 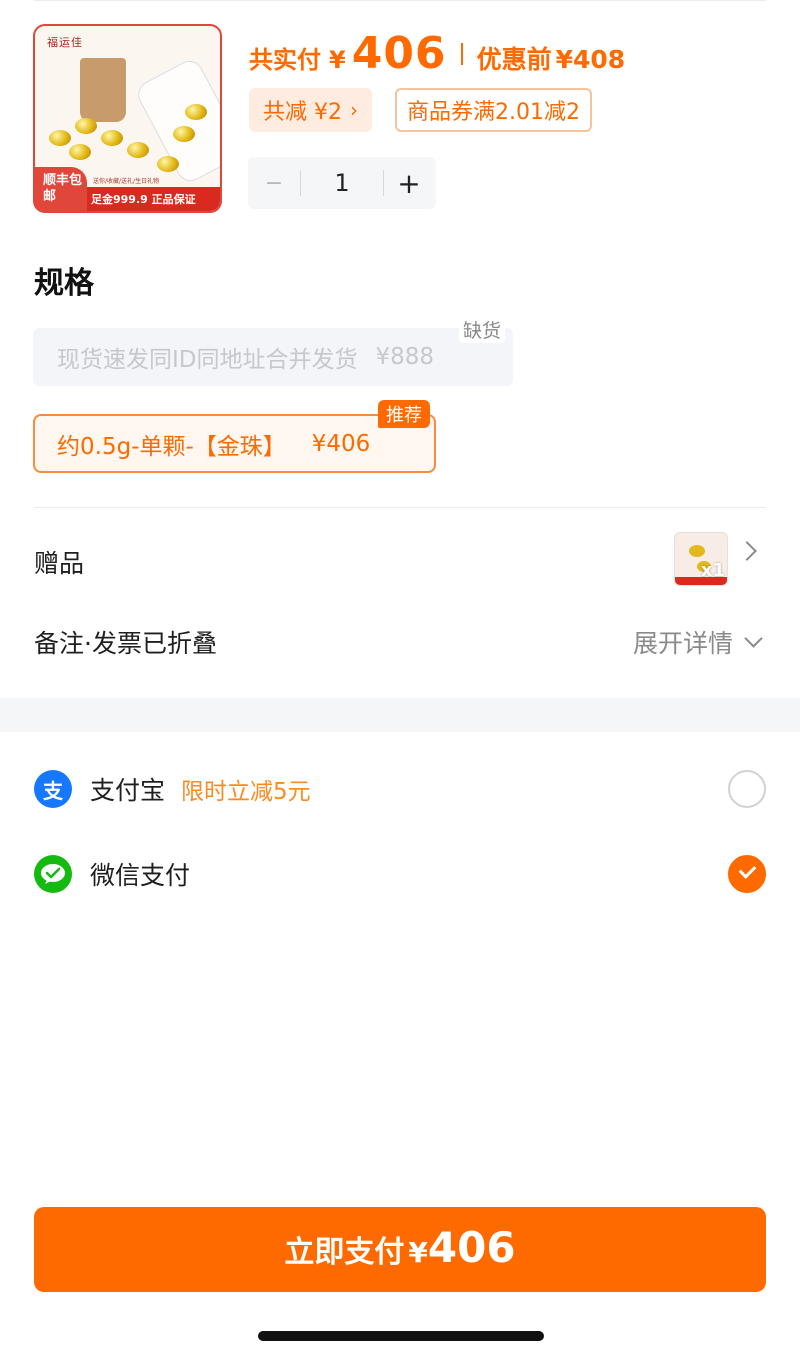 What do you see at coordinates (701, 559) in the screenshot?
I see `gift-thumbnail: x1` at bounding box center [701, 559].